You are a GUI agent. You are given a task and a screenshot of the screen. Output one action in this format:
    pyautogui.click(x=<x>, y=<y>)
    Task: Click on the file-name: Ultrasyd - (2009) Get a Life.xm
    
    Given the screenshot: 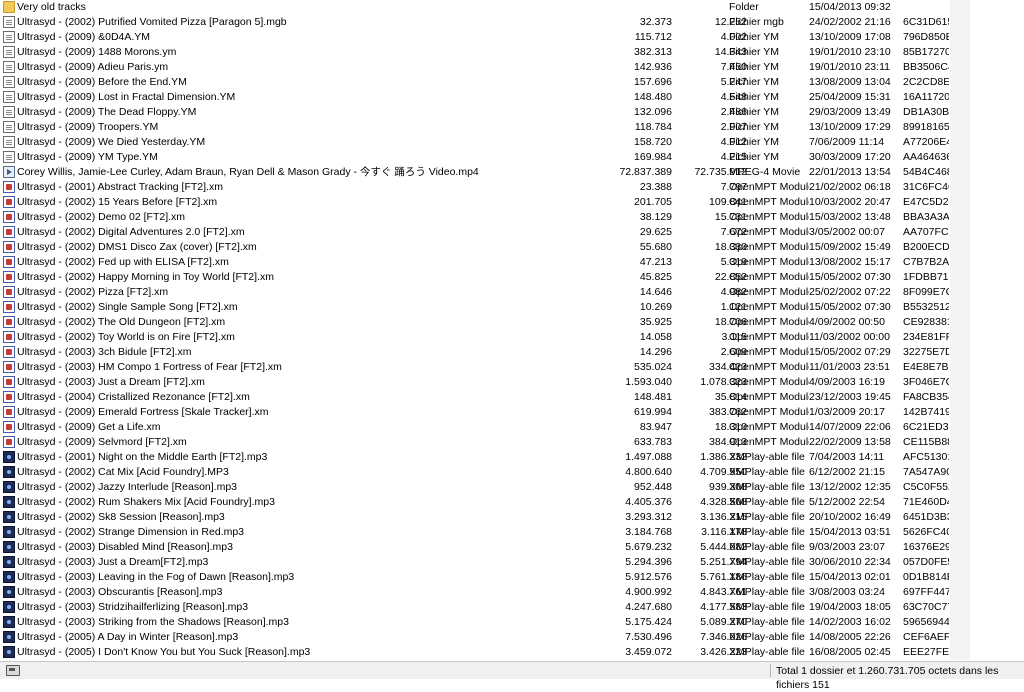 What is the action you would take?
    pyautogui.click(x=89, y=427)
    